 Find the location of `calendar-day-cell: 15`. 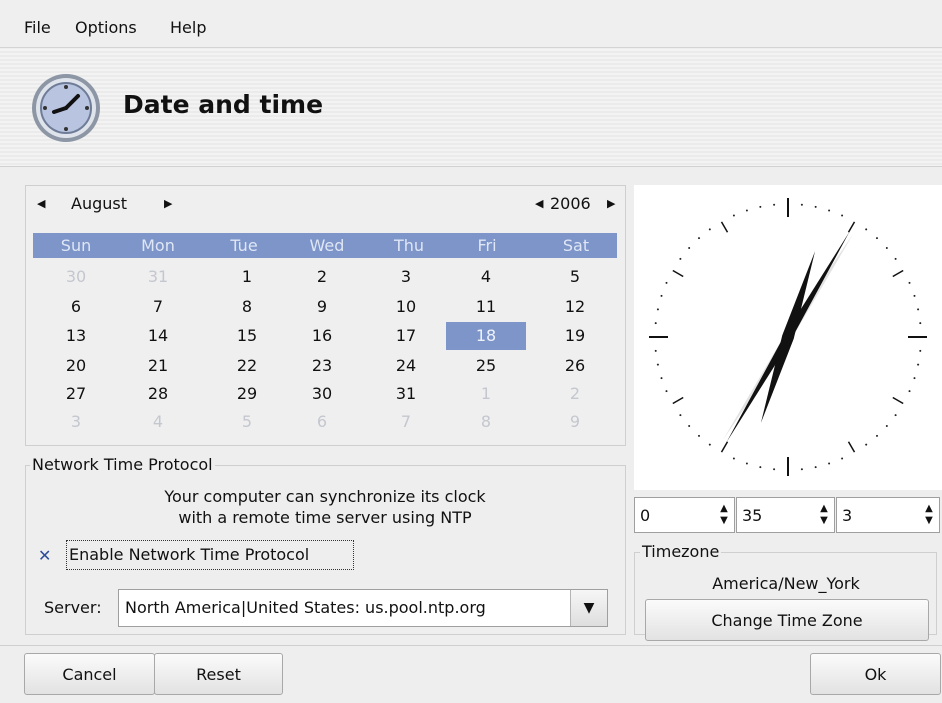

calendar-day-cell: 15 is located at coordinates (247, 336).